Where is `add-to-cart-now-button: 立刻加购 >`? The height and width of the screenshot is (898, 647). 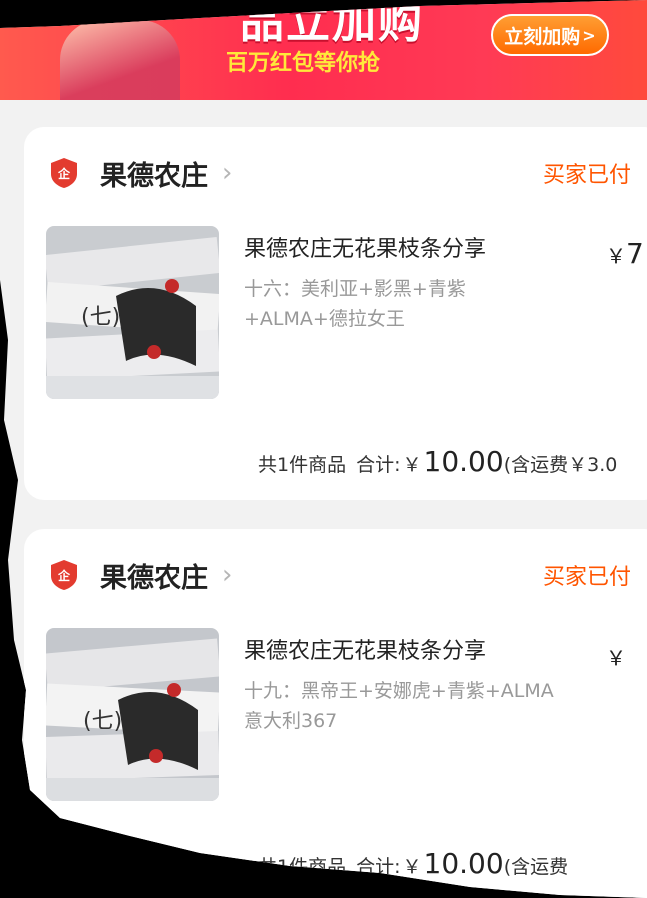
add-to-cart-now-button: 立刻加购 > is located at coordinates (550, 35).